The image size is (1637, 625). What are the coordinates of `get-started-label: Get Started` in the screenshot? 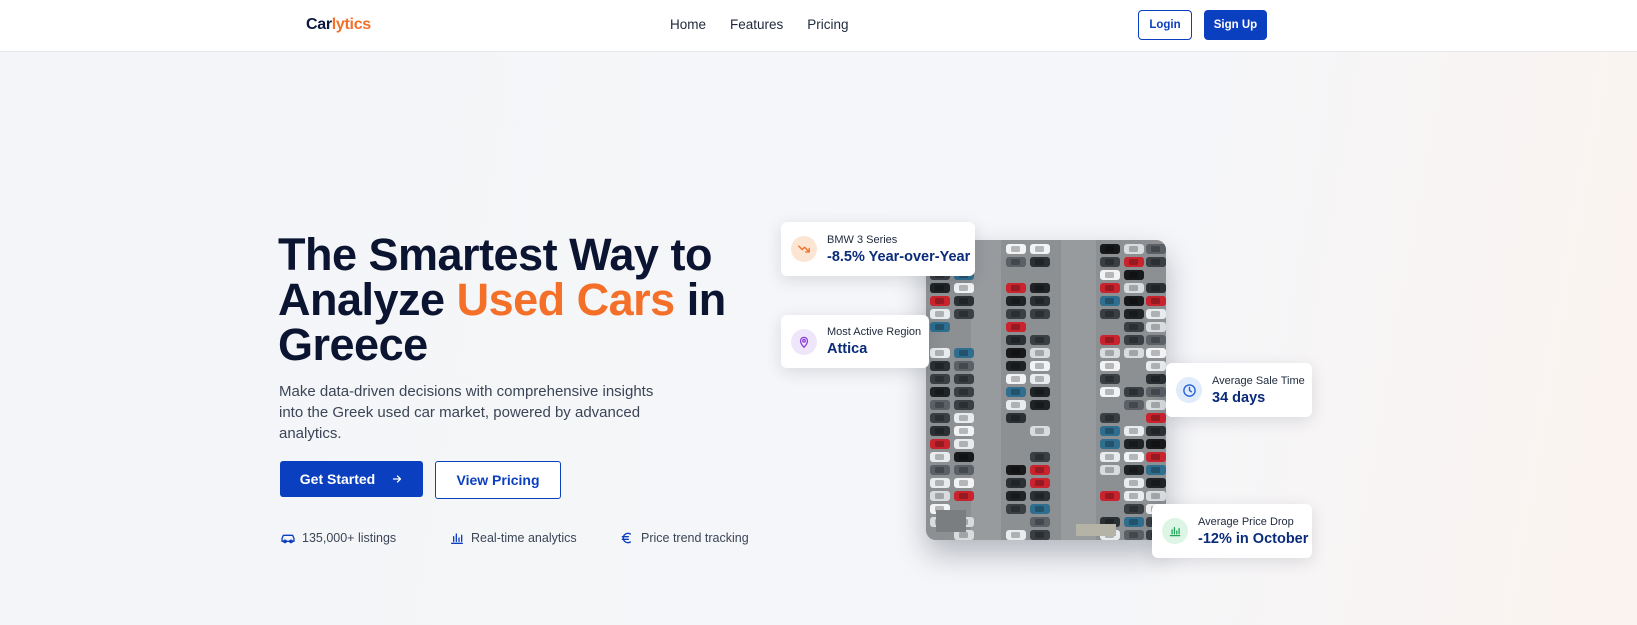 It's located at (337, 479).